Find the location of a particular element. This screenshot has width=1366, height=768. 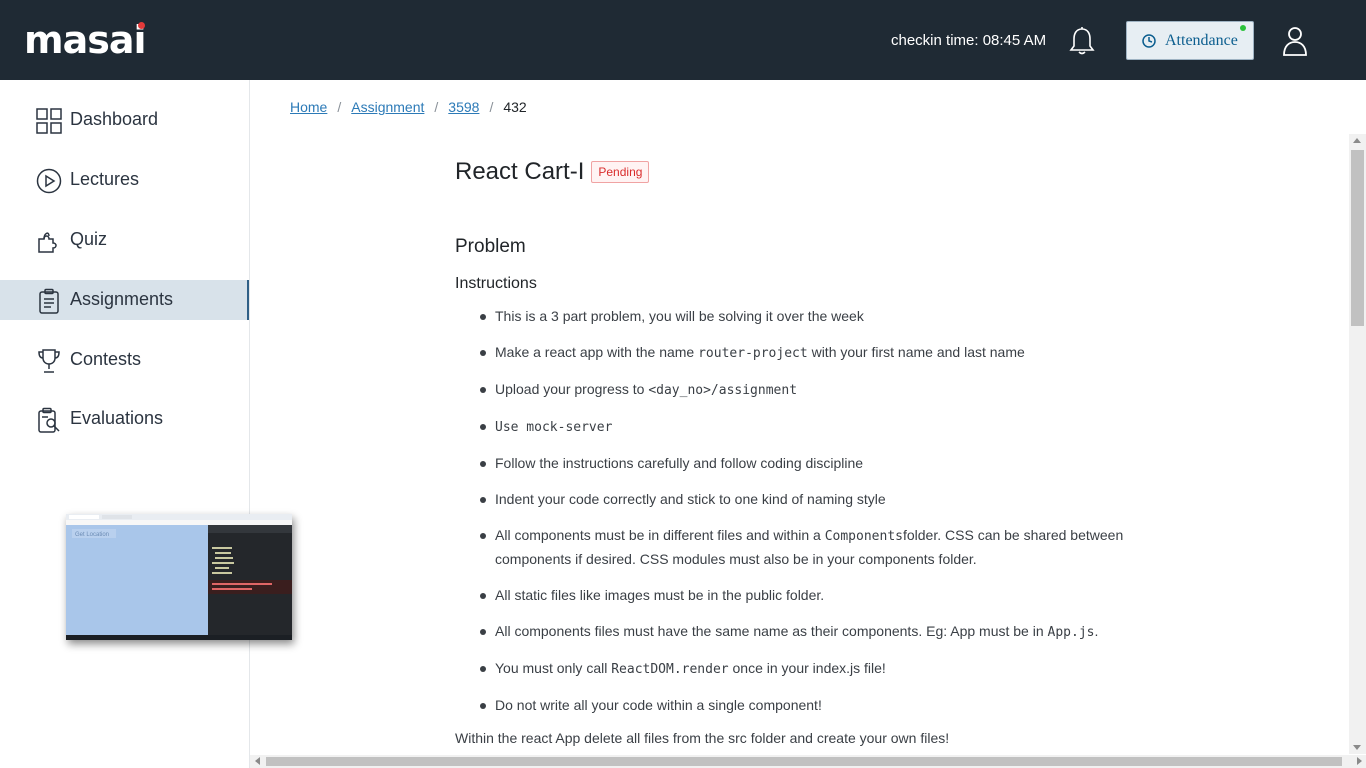

code-text: <day_no>/assignment is located at coordinates (723, 390).